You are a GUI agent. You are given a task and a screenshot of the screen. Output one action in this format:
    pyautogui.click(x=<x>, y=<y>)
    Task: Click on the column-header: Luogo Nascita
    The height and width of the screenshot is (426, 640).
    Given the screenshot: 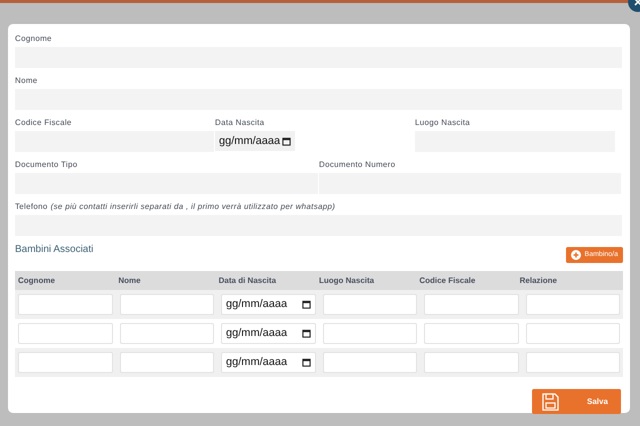 What is the action you would take?
    pyautogui.click(x=347, y=280)
    